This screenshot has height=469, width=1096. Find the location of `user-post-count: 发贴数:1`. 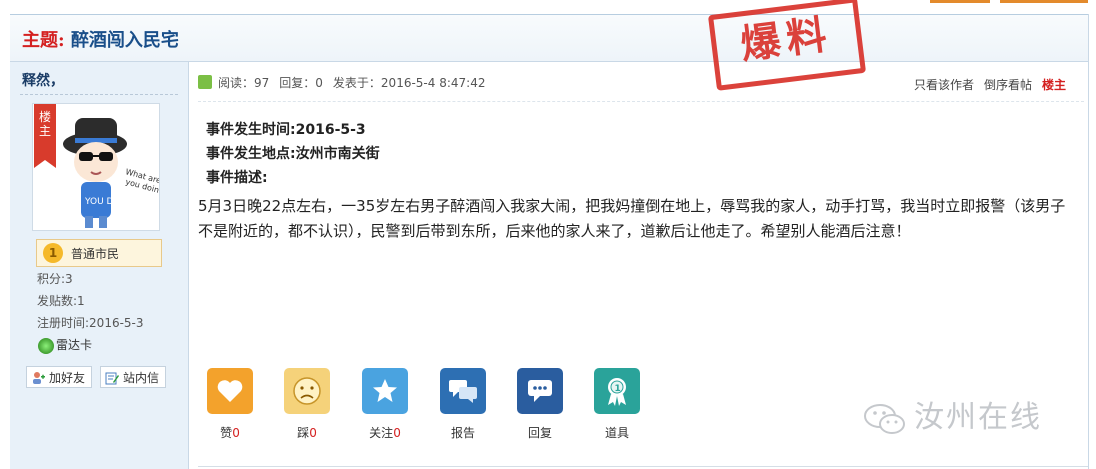

user-post-count: 发贴数:1 is located at coordinates (61, 301).